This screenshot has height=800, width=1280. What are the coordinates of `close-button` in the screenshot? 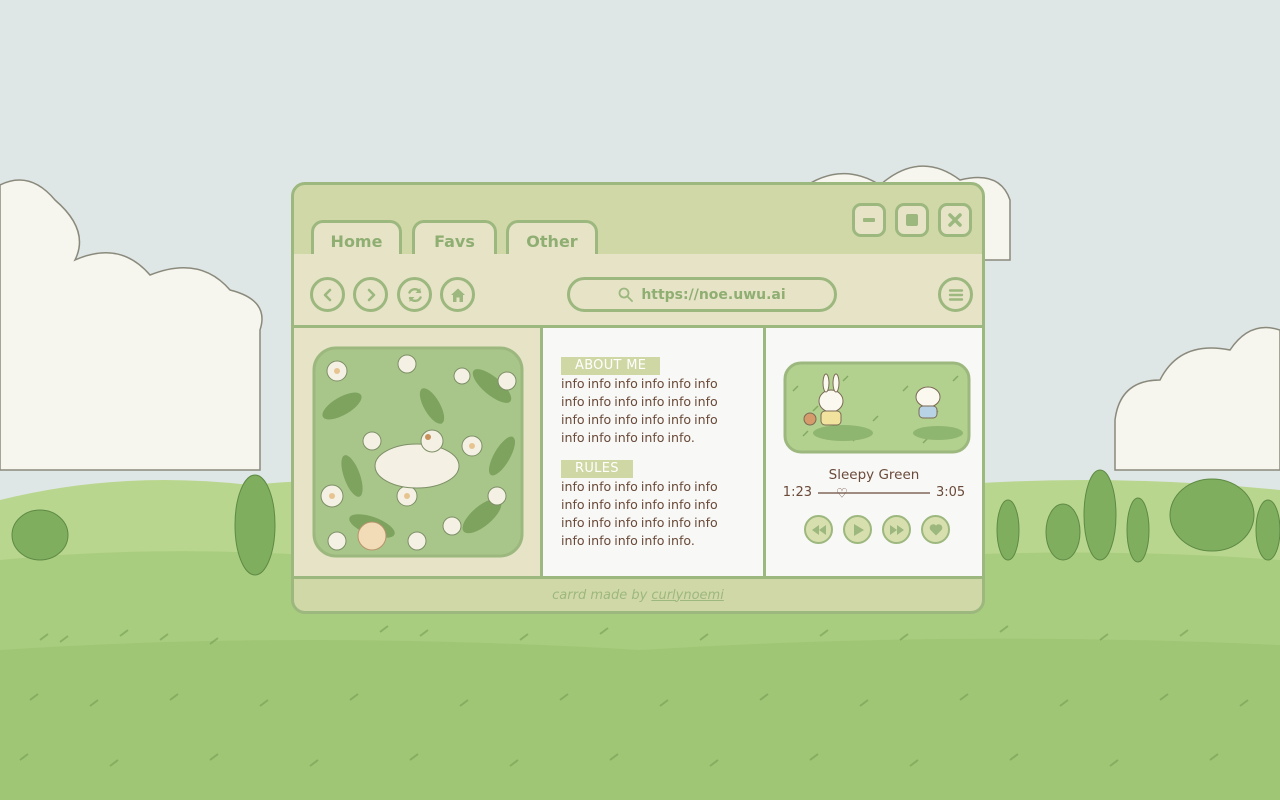 It's located at (955, 220).